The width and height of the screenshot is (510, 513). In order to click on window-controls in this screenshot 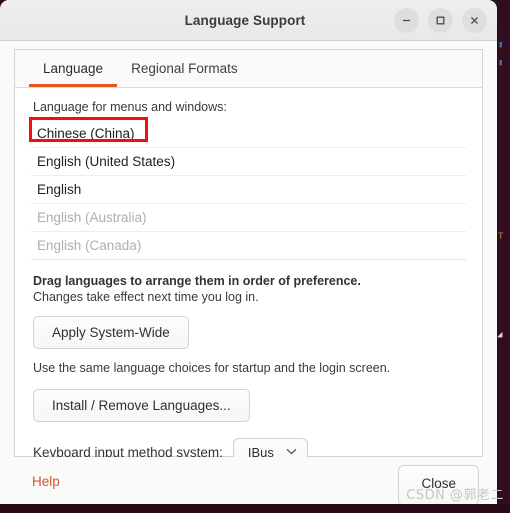, I will do `click(445, 20)`.